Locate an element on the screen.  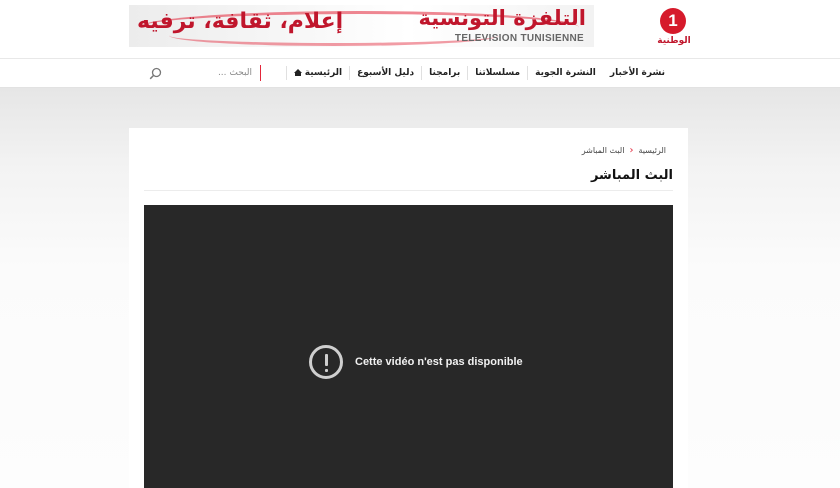
logo-mark: 1 is located at coordinates (673, 21).